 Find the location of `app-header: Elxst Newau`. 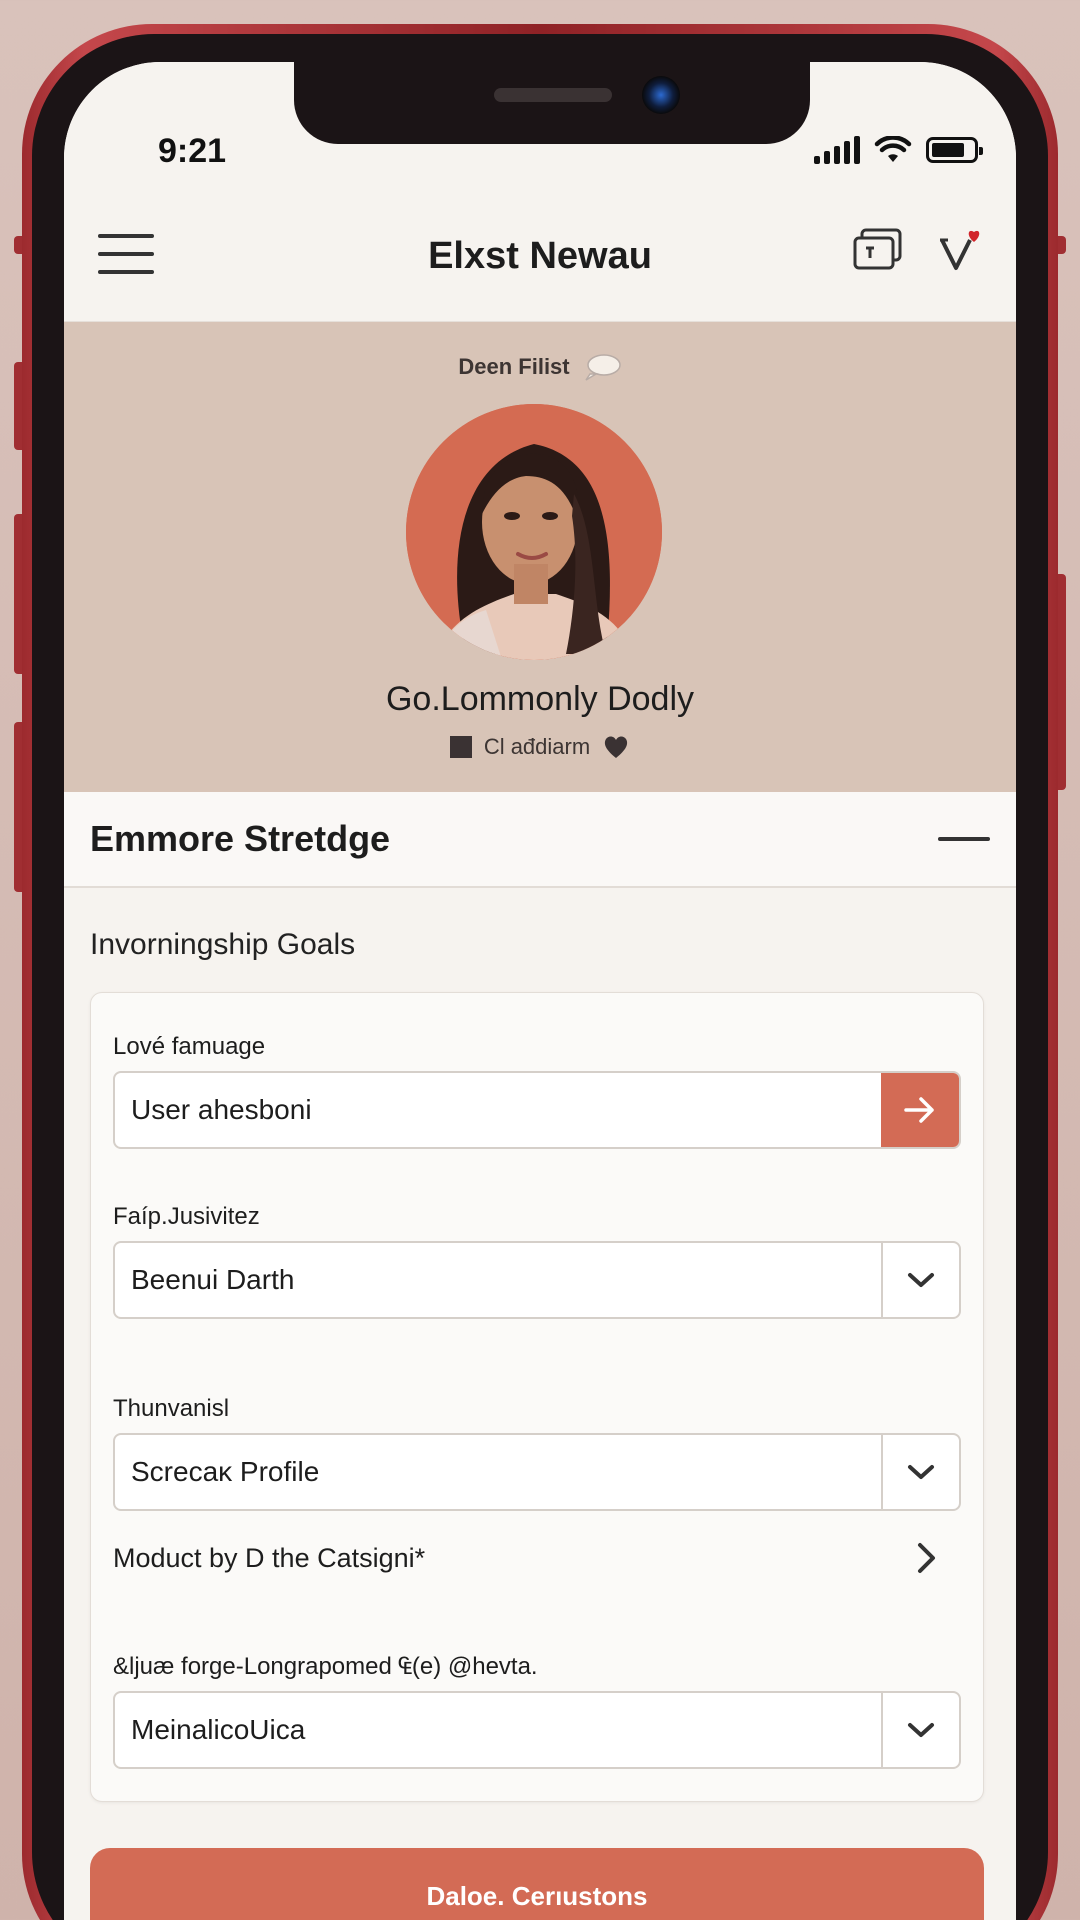

app-header: Elxst Newau is located at coordinates (540, 257).